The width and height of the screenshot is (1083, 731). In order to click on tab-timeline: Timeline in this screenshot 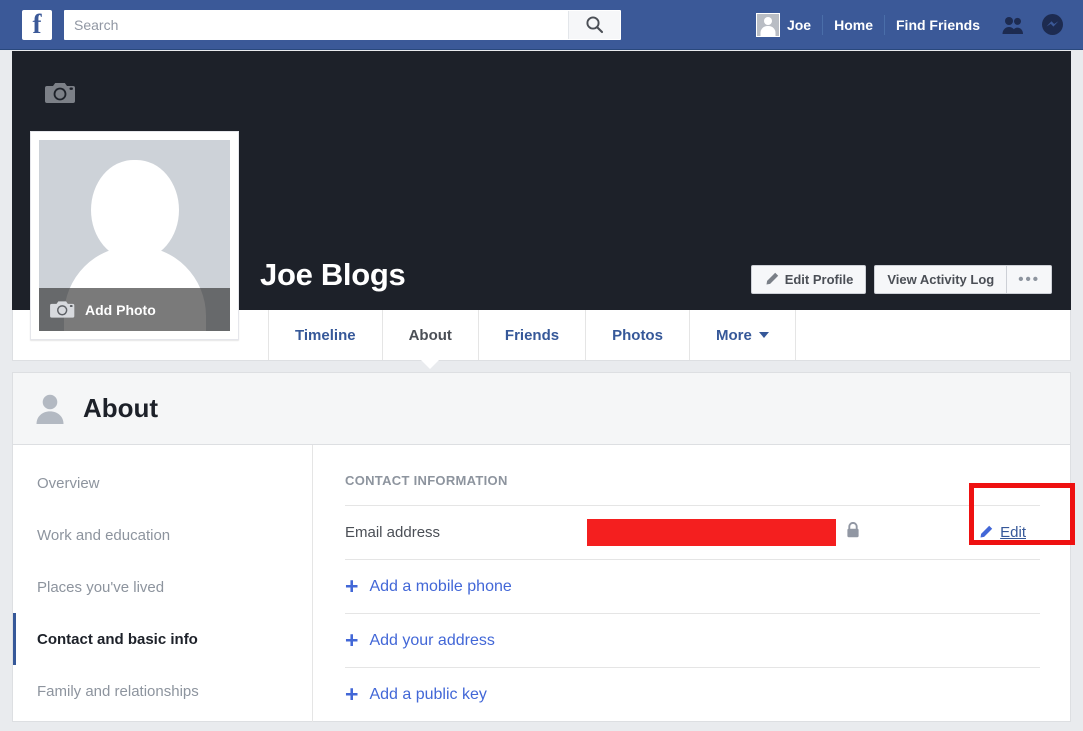, I will do `click(325, 335)`.